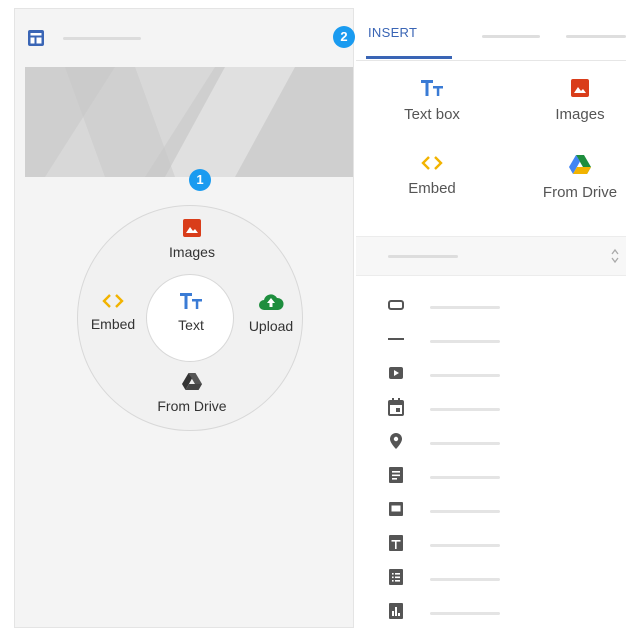 This screenshot has width=626, height=630. Describe the element at coordinates (615, 256) in the screenshot. I see `expand-collapse-icon` at that location.